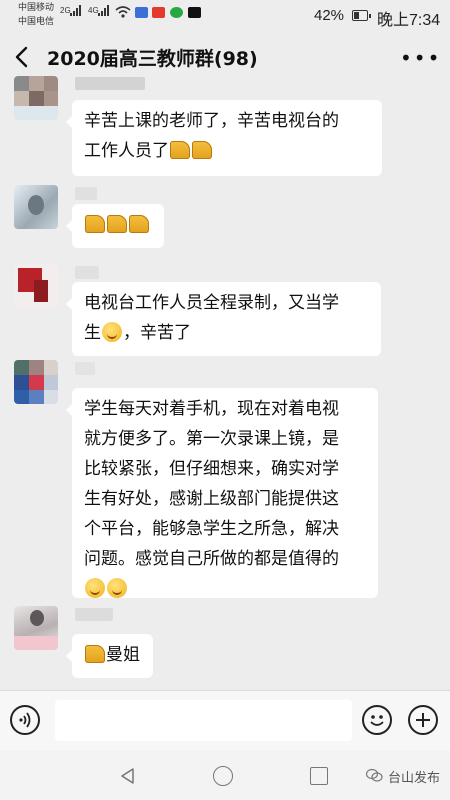 The image size is (450, 800). I want to click on more-options-icon: •••, so click(420, 58).